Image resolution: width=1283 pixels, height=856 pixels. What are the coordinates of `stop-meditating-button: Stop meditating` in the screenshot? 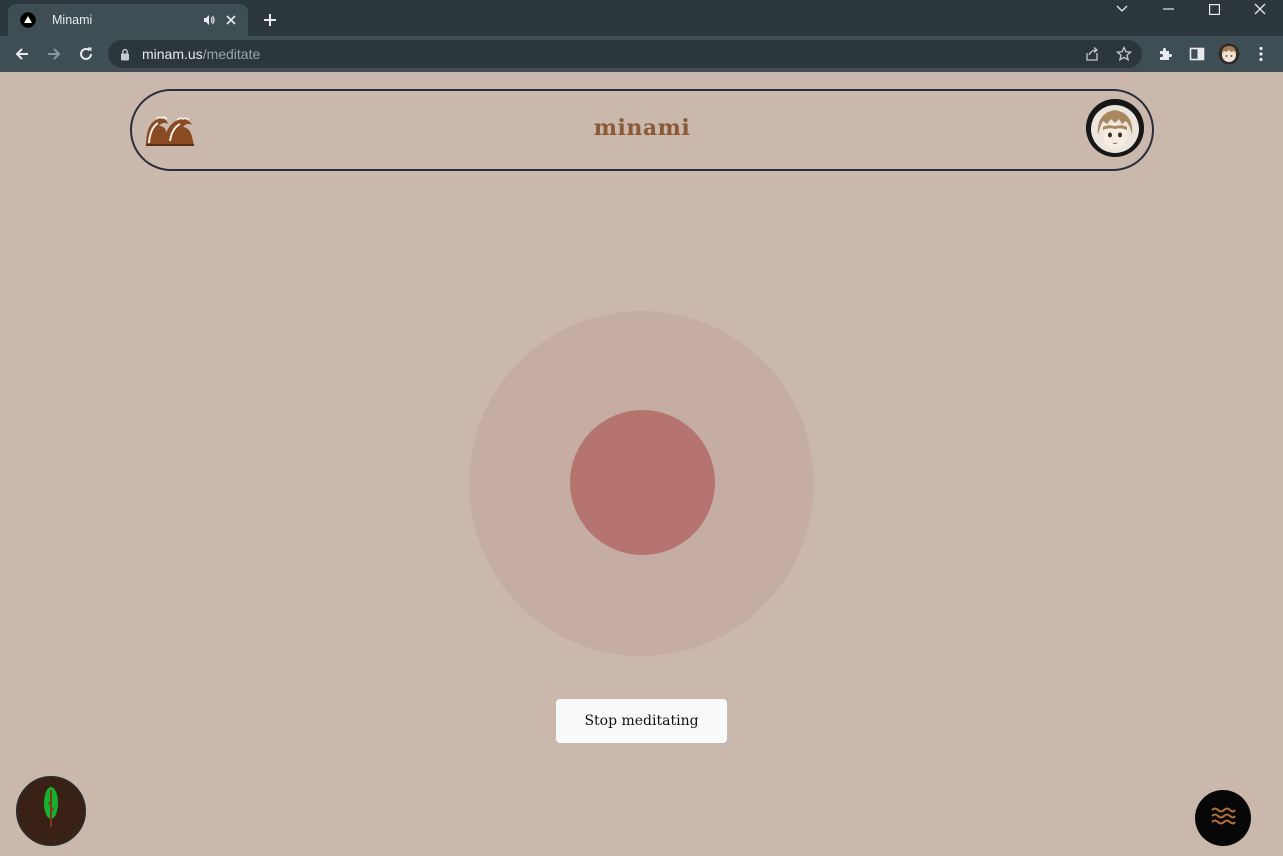 It's located at (641, 721).